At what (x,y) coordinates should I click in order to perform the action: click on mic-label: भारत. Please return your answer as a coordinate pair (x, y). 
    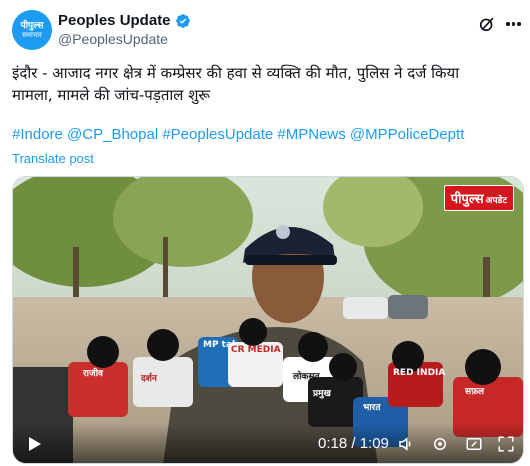
    Looking at the image, I should click on (372, 408).